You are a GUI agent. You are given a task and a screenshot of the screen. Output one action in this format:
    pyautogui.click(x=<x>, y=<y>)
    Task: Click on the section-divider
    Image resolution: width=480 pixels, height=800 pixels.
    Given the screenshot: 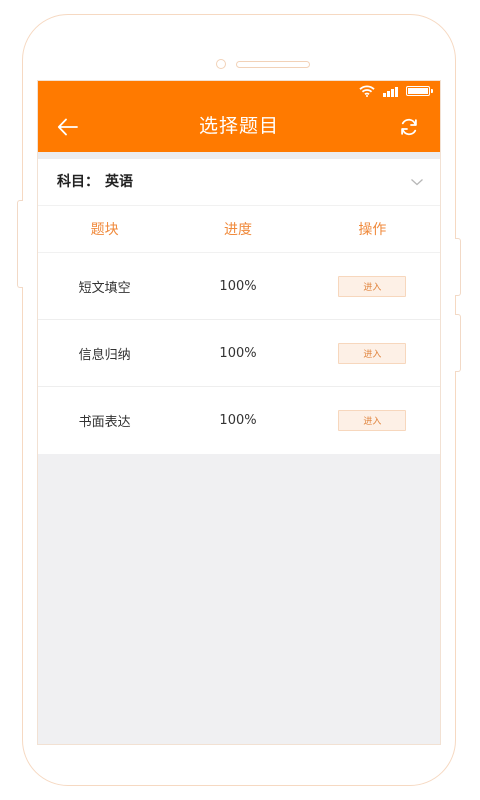 What is the action you would take?
    pyautogui.click(x=239, y=155)
    